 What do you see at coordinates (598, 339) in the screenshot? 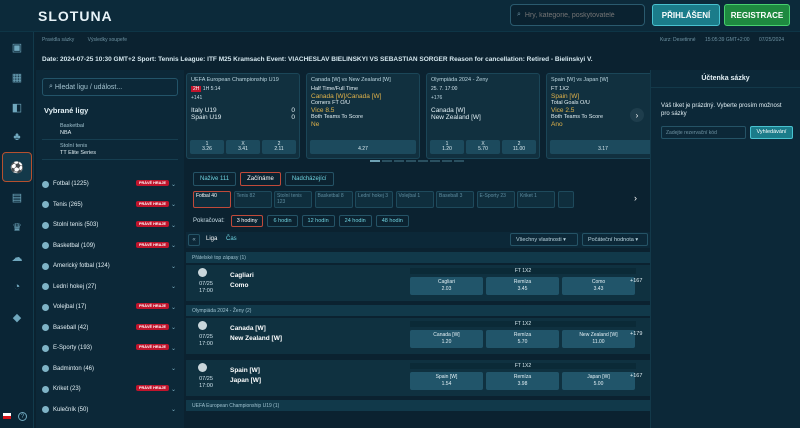
I see `odds-button: New Zealand [W] 11.00` at bounding box center [598, 339].